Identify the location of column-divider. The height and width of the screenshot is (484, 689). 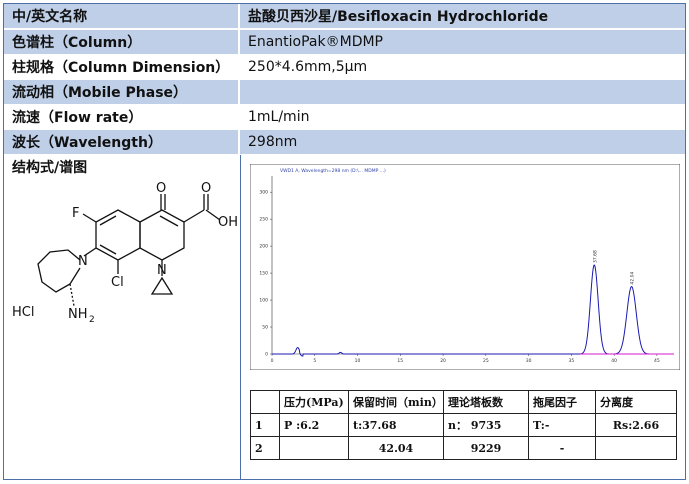
(240, 317).